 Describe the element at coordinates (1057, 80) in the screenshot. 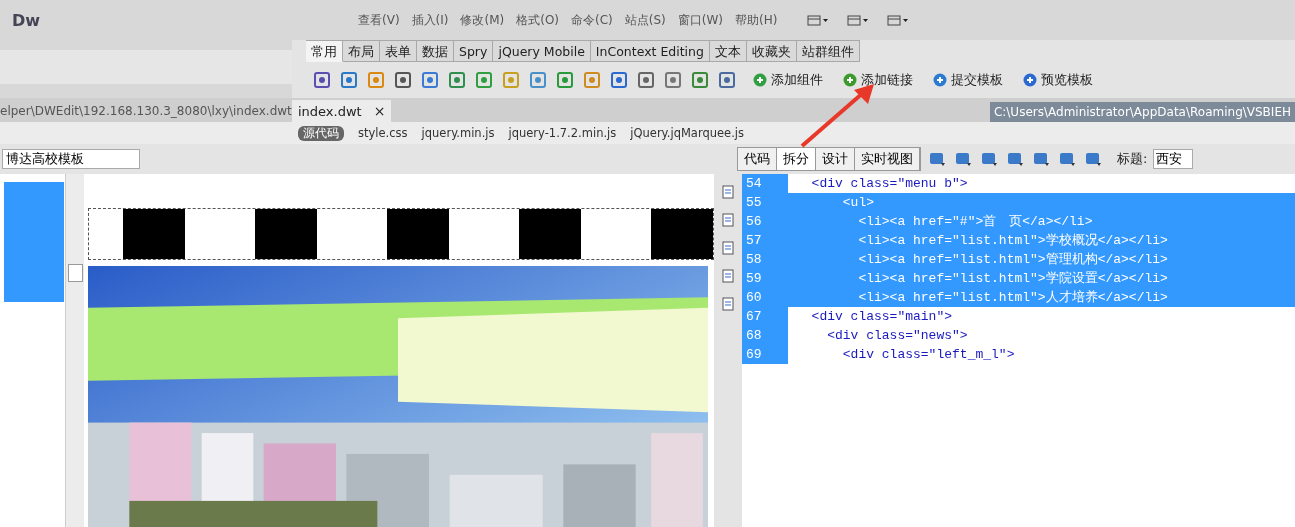

I see `toolbar-button: 预览模板` at that location.